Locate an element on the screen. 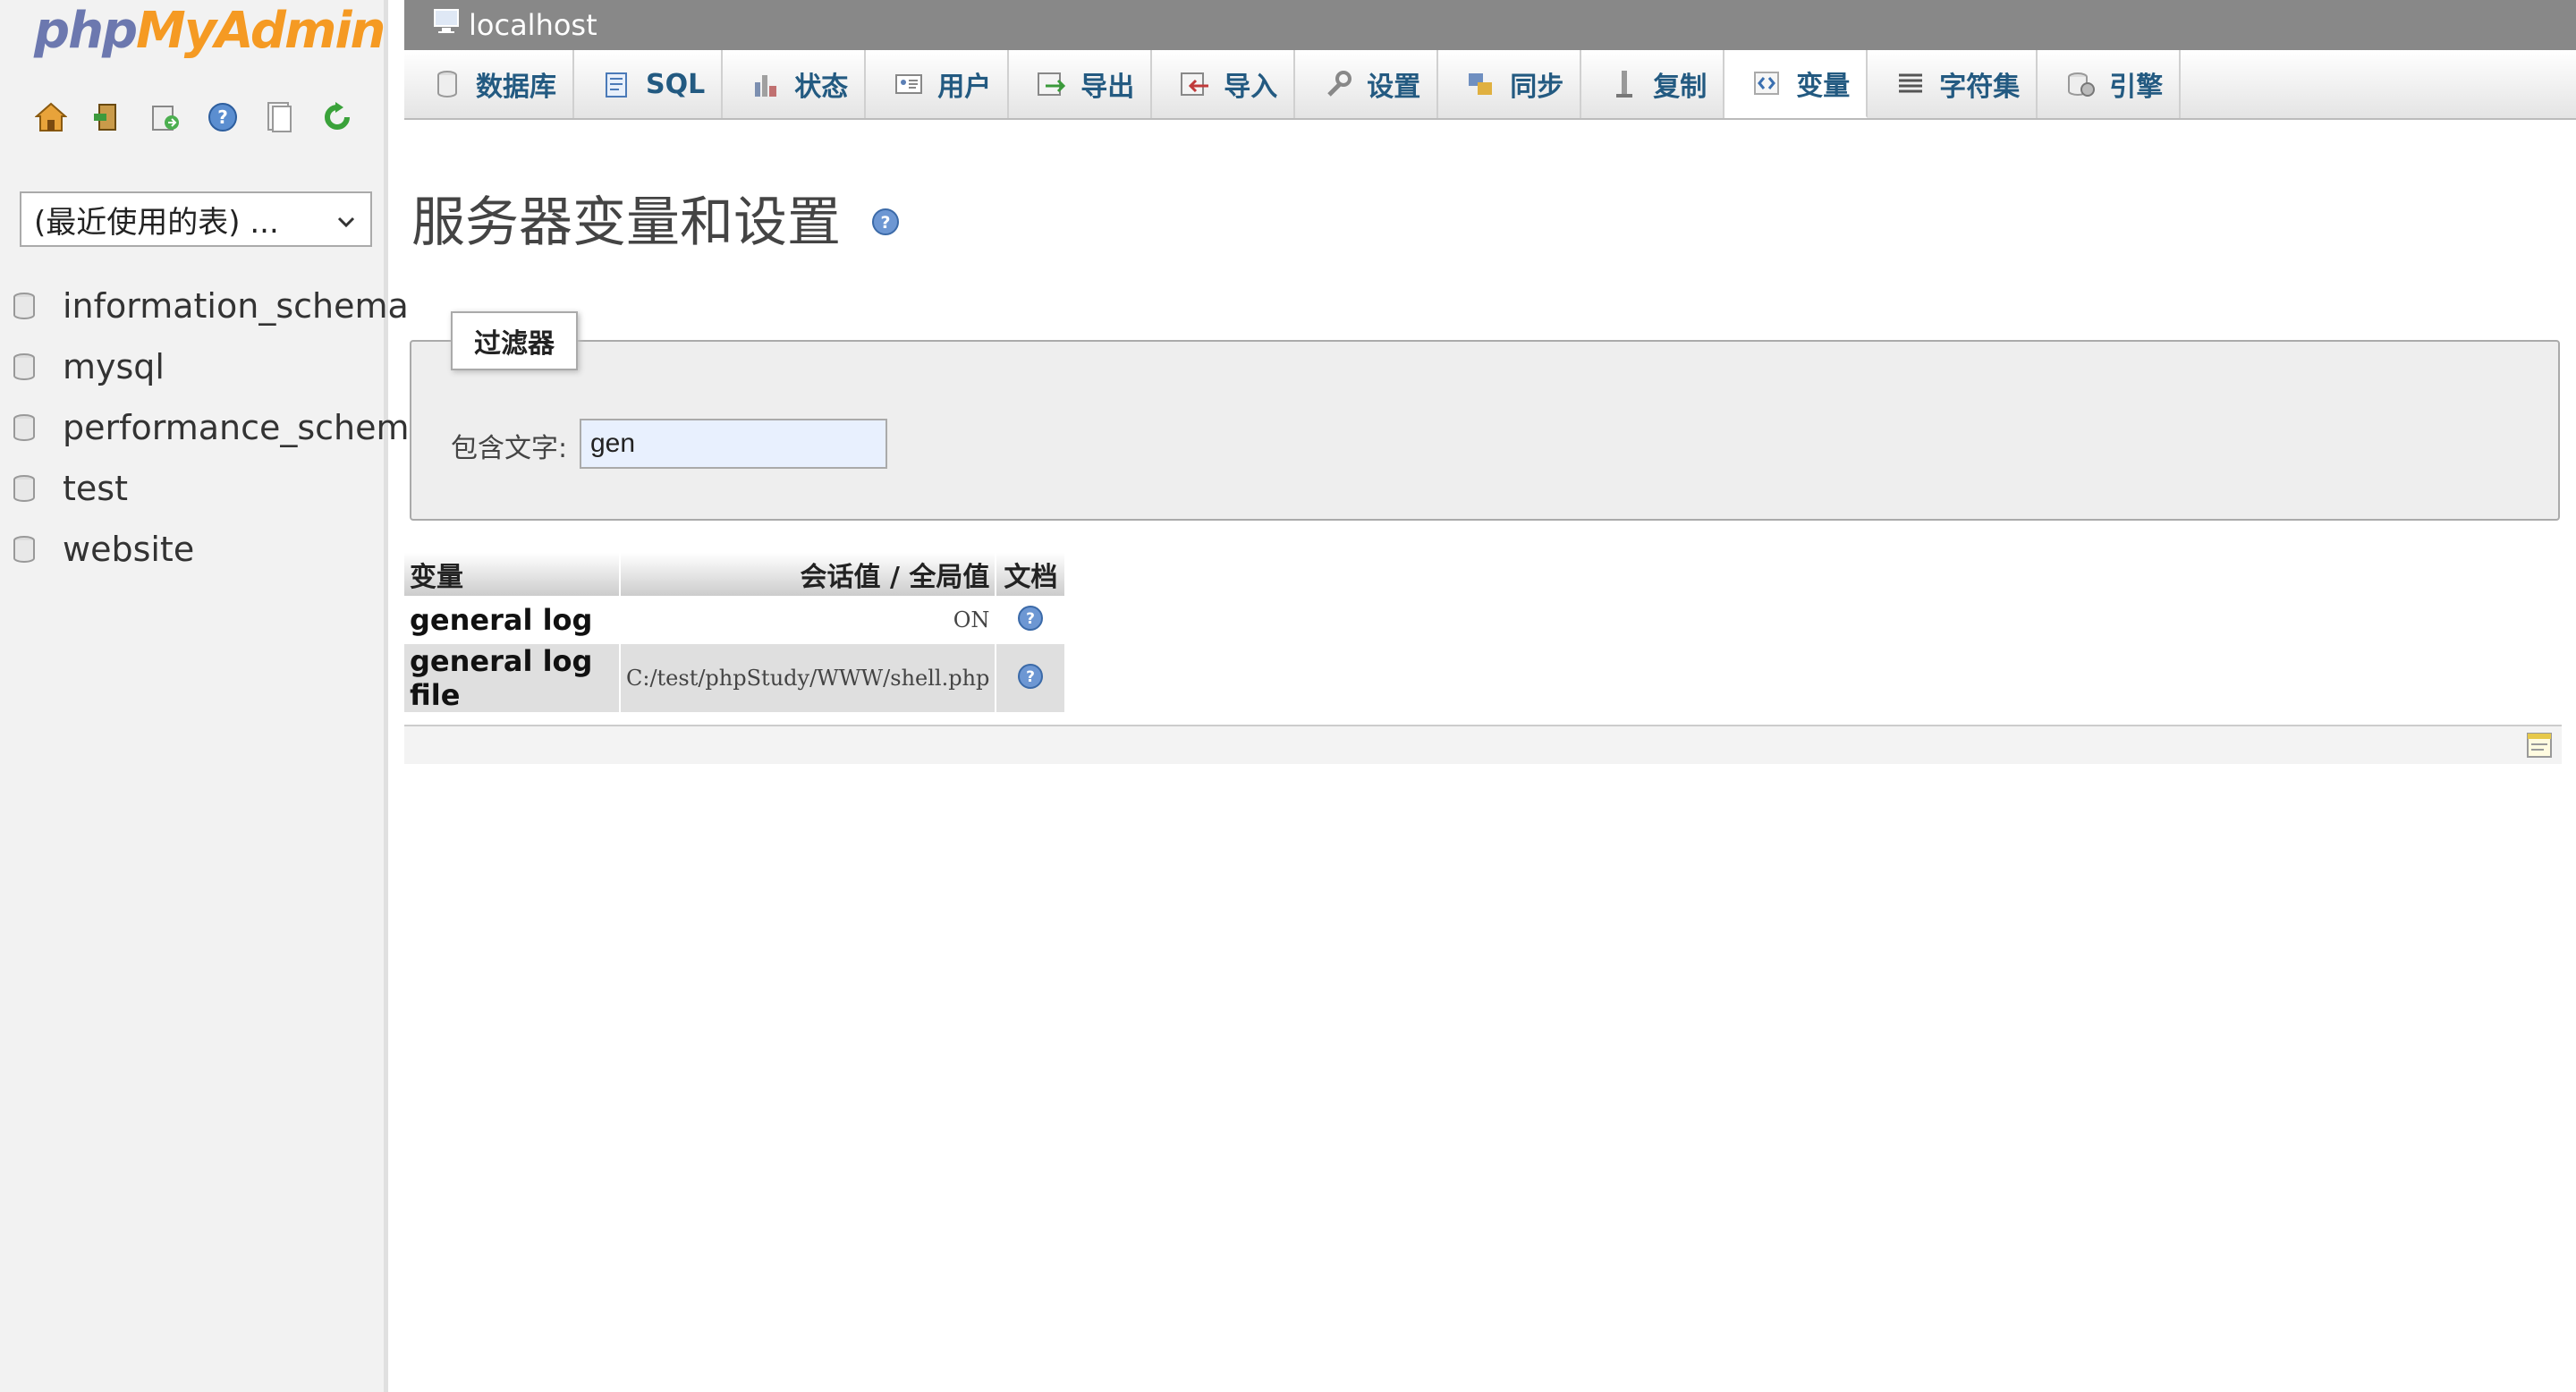 The image size is (2576, 1392). tab-export: 导出 is located at coordinates (1081, 84).